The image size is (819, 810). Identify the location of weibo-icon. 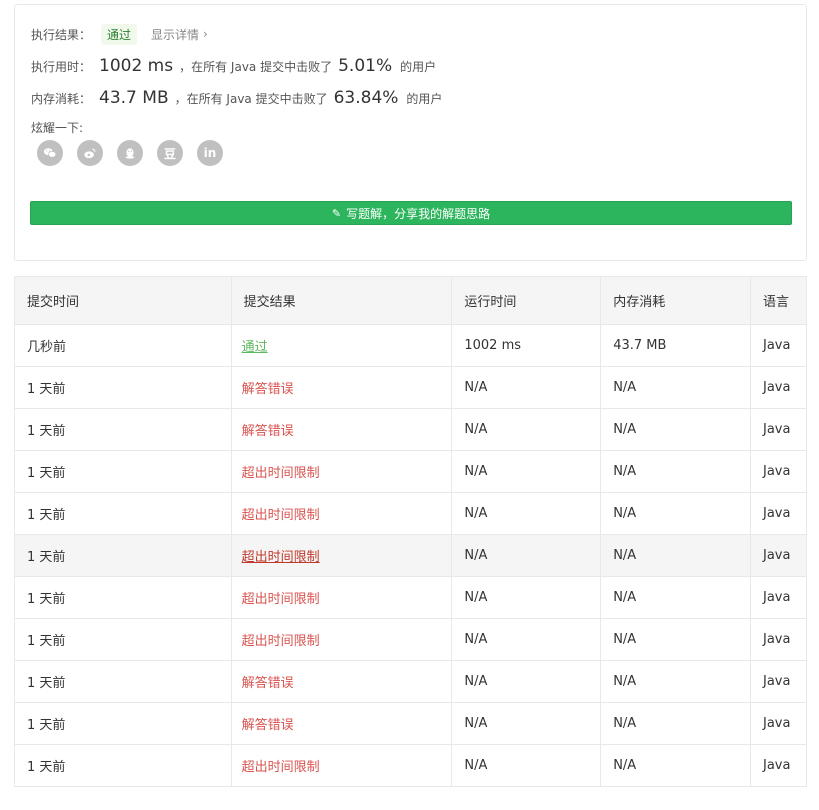
(90, 153).